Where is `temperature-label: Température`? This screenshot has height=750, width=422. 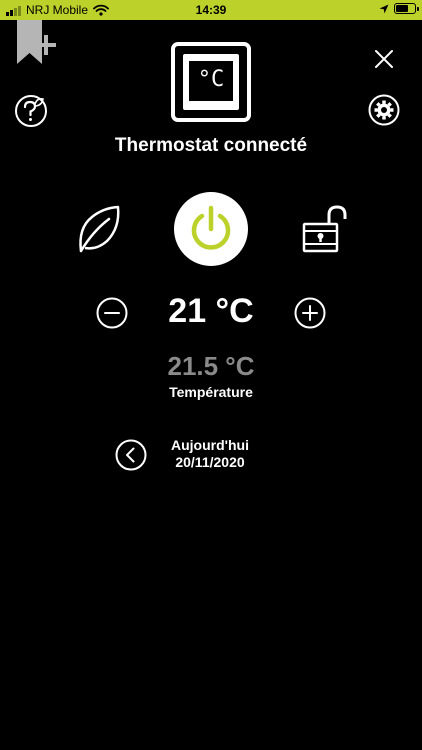
temperature-label: Température is located at coordinates (211, 392).